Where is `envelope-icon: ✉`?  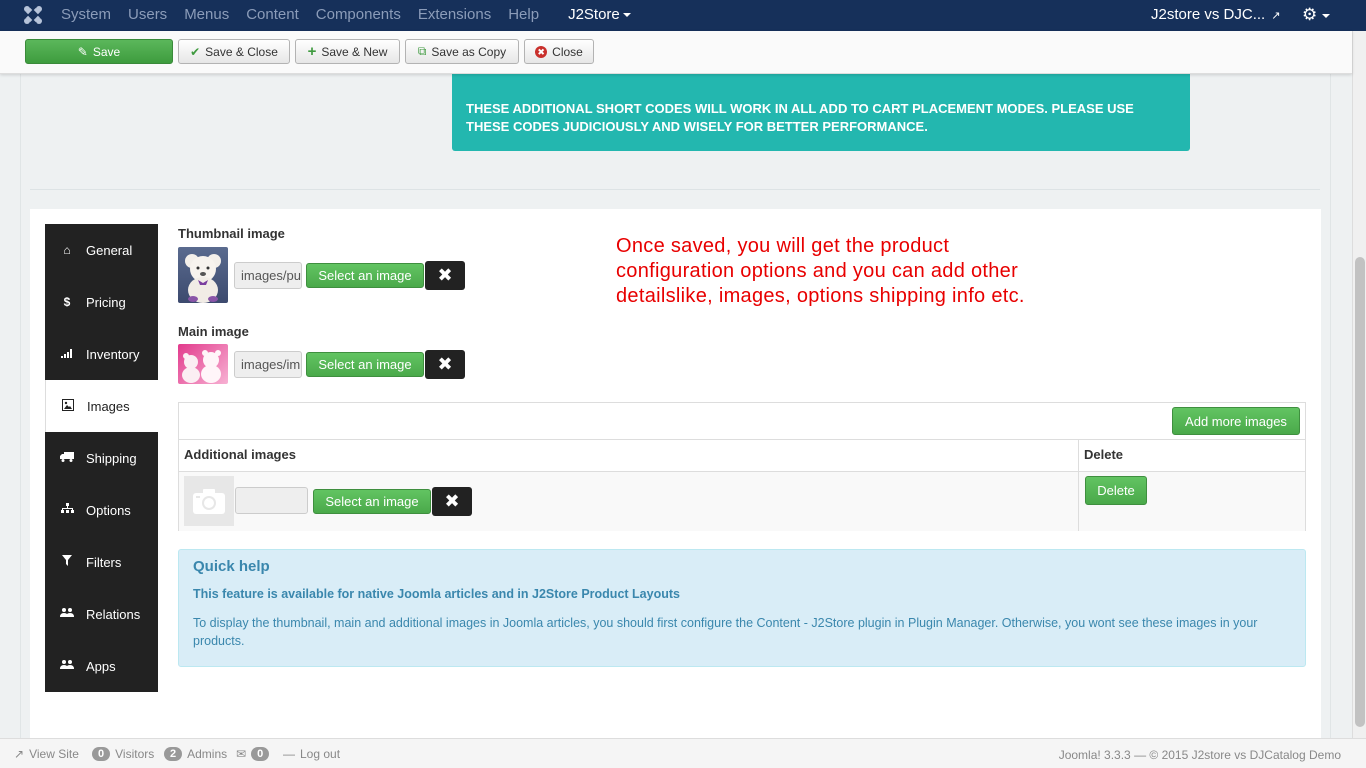 envelope-icon: ✉ is located at coordinates (241, 754).